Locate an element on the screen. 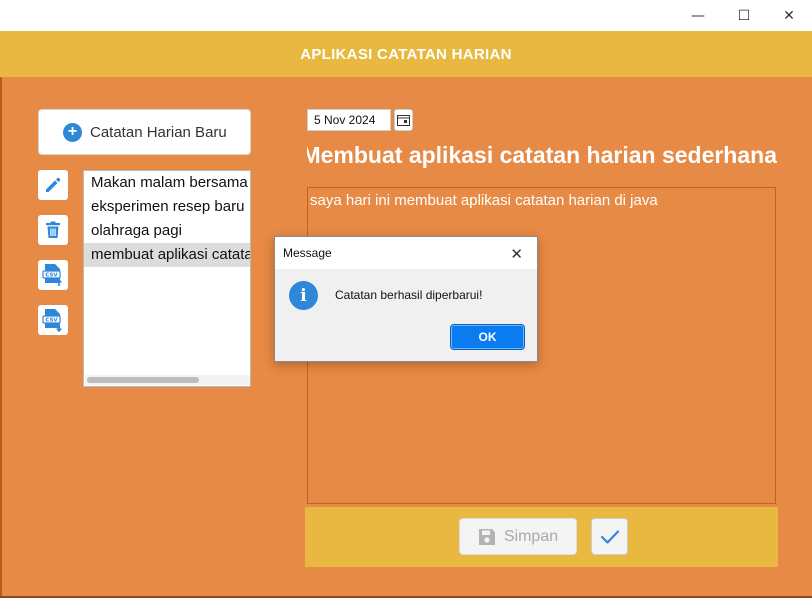 This screenshot has width=812, height=598. dialog-title: Message is located at coordinates (307, 253).